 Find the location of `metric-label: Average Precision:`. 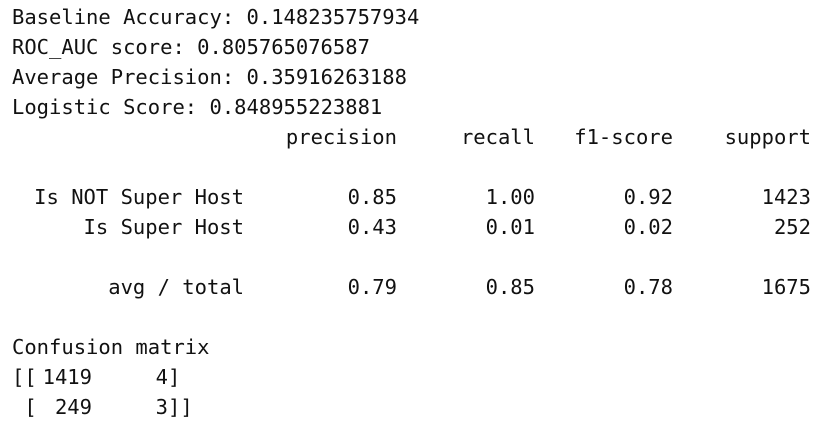

metric-label: Average Precision: is located at coordinates (123, 77).